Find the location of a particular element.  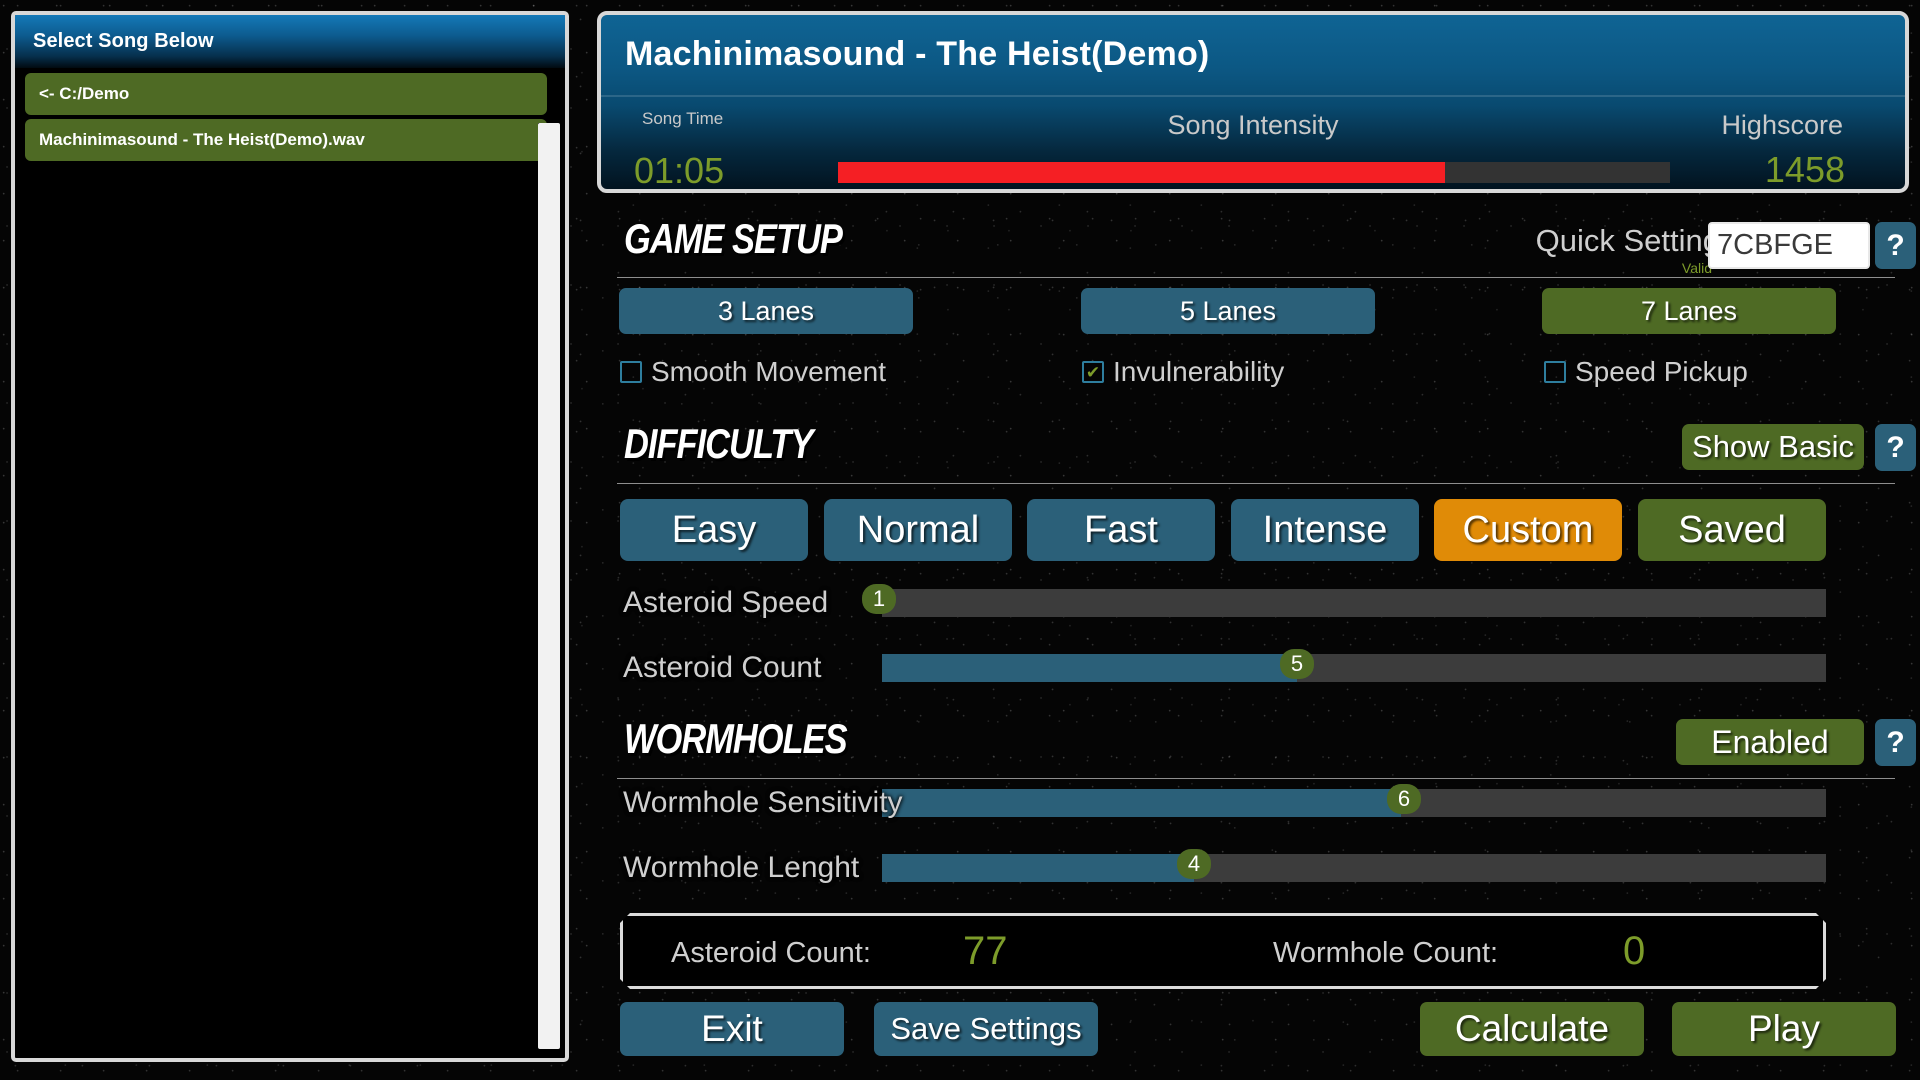

song-list-scrollbar is located at coordinates (549, 586).